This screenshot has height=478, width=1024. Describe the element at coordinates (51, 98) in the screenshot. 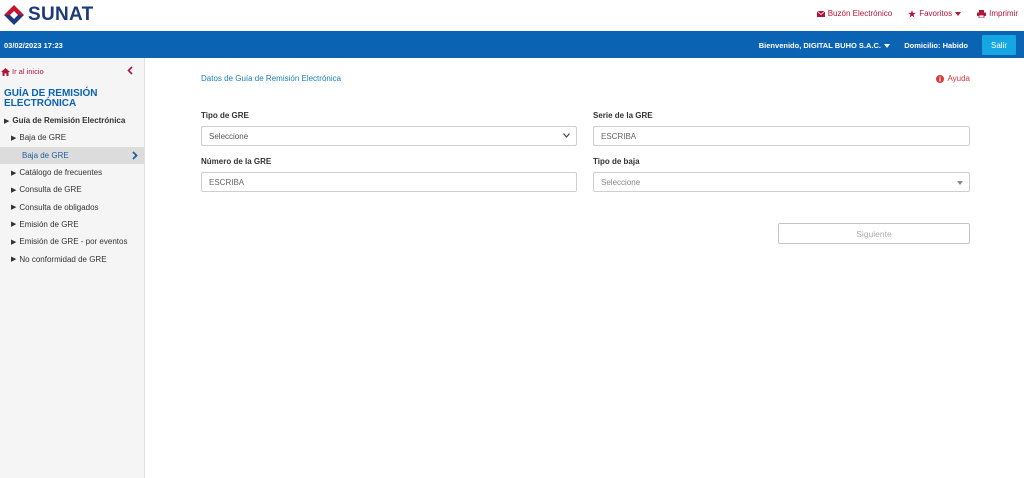

I see `sidebar-title: GUÍA DE REMISIÓN ELECTRÓNICA` at that location.